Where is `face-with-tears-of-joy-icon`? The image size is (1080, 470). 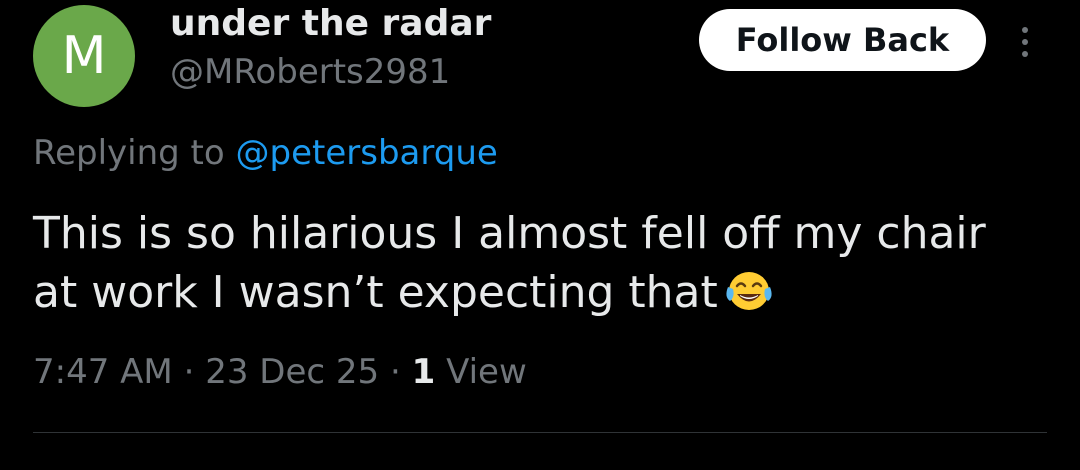 face-with-tears-of-joy-icon is located at coordinates (749, 291).